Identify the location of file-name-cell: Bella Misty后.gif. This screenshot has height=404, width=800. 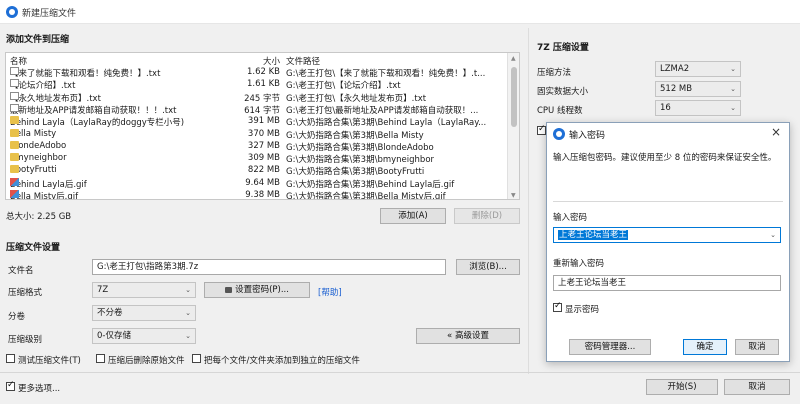
(126, 194).